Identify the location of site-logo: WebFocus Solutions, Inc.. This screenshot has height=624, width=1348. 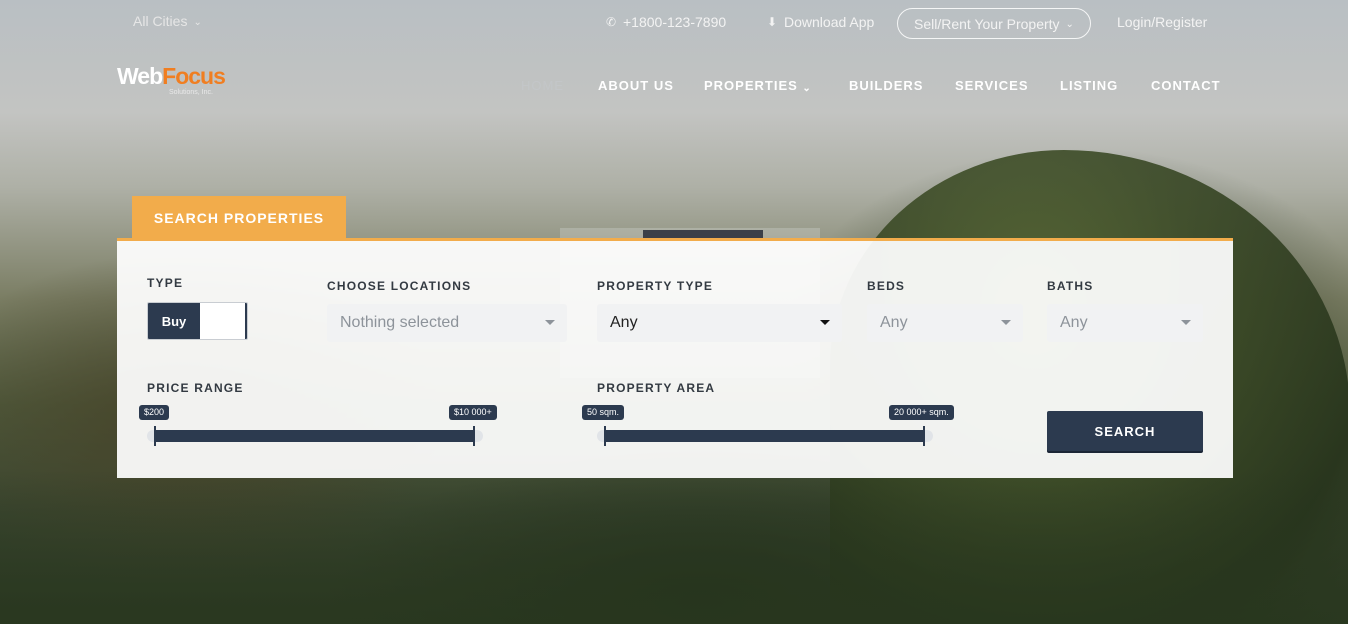
(172, 84).